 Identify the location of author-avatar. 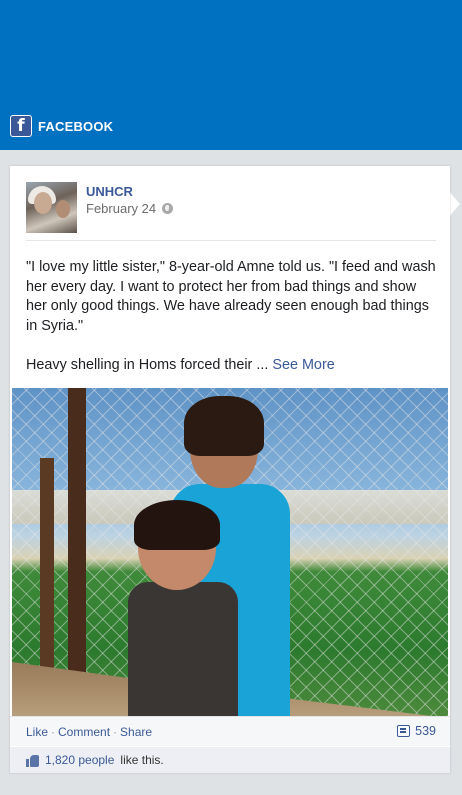
(51, 207).